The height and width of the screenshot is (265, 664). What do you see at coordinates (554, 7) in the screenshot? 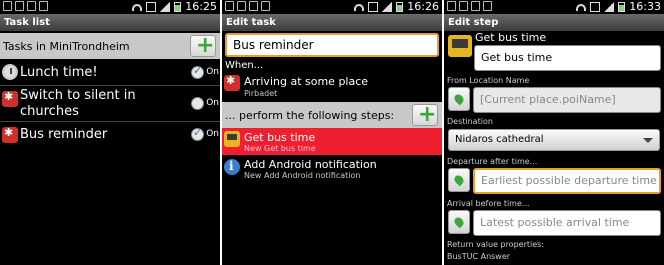
I see `status-bar: 16:33` at bounding box center [554, 7].